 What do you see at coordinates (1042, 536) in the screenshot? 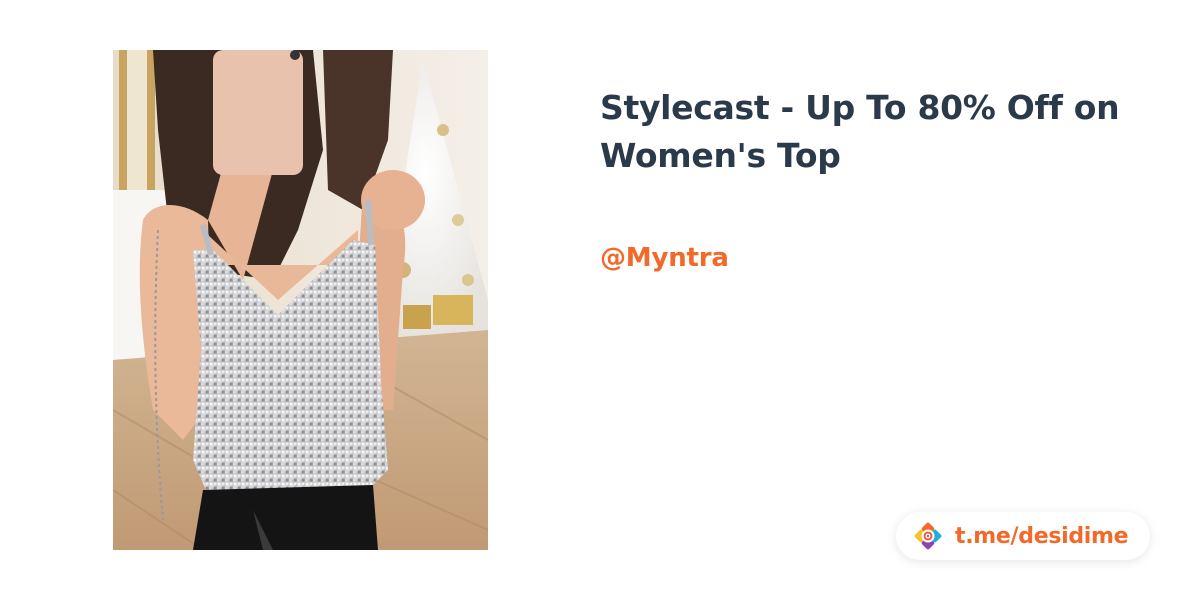
I see `channel-link: t.me/desidime` at bounding box center [1042, 536].